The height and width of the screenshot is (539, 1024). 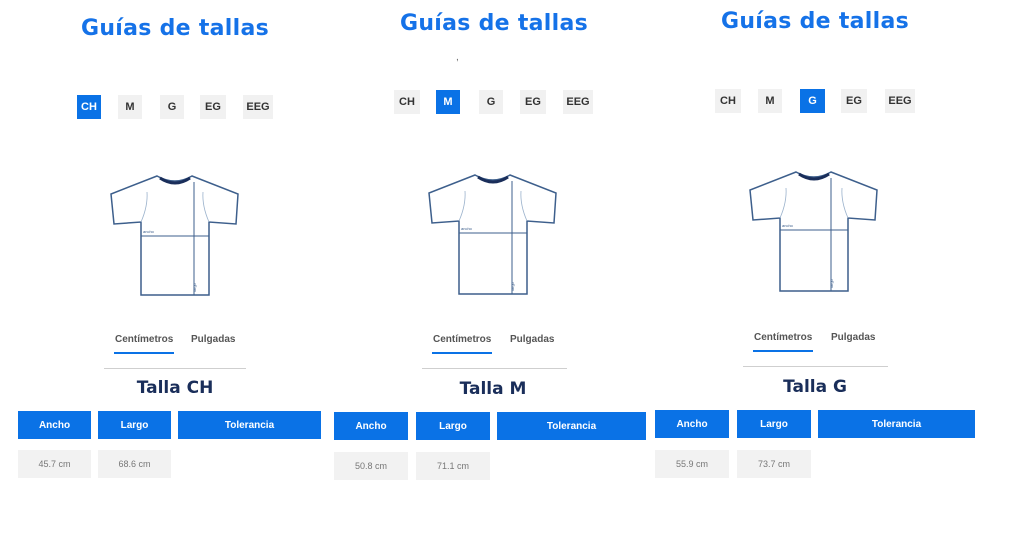 What do you see at coordinates (175, 388) in the screenshot?
I see `size-title: Talla CH` at bounding box center [175, 388].